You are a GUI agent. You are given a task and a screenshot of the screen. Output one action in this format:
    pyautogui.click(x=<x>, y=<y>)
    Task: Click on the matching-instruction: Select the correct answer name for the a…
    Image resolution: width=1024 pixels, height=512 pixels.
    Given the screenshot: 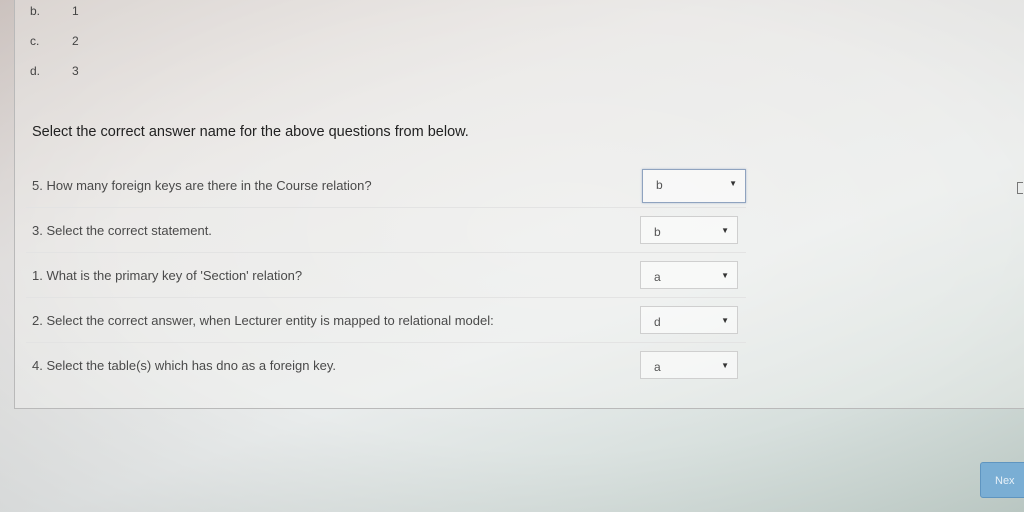 What is the action you would take?
    pyautogui.click(x=250, y=132)
    